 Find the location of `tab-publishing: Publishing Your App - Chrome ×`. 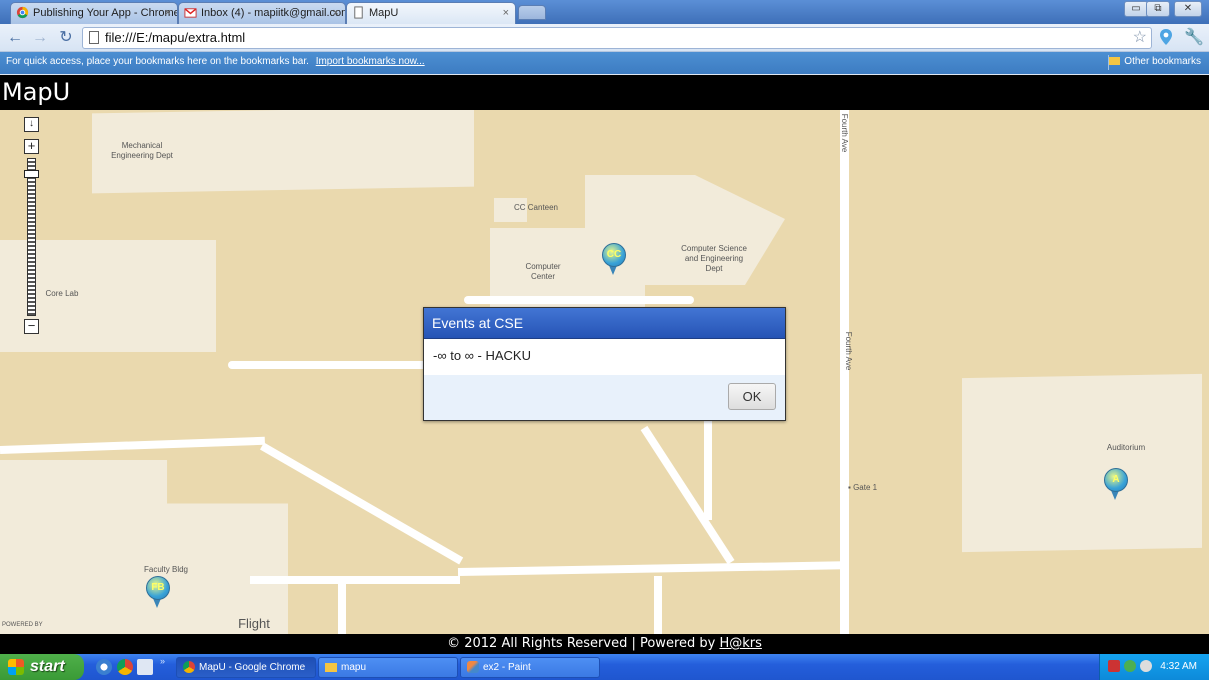

tab-publishing: Publishing Your App - Chrome × is located at coordinates (94, 13).